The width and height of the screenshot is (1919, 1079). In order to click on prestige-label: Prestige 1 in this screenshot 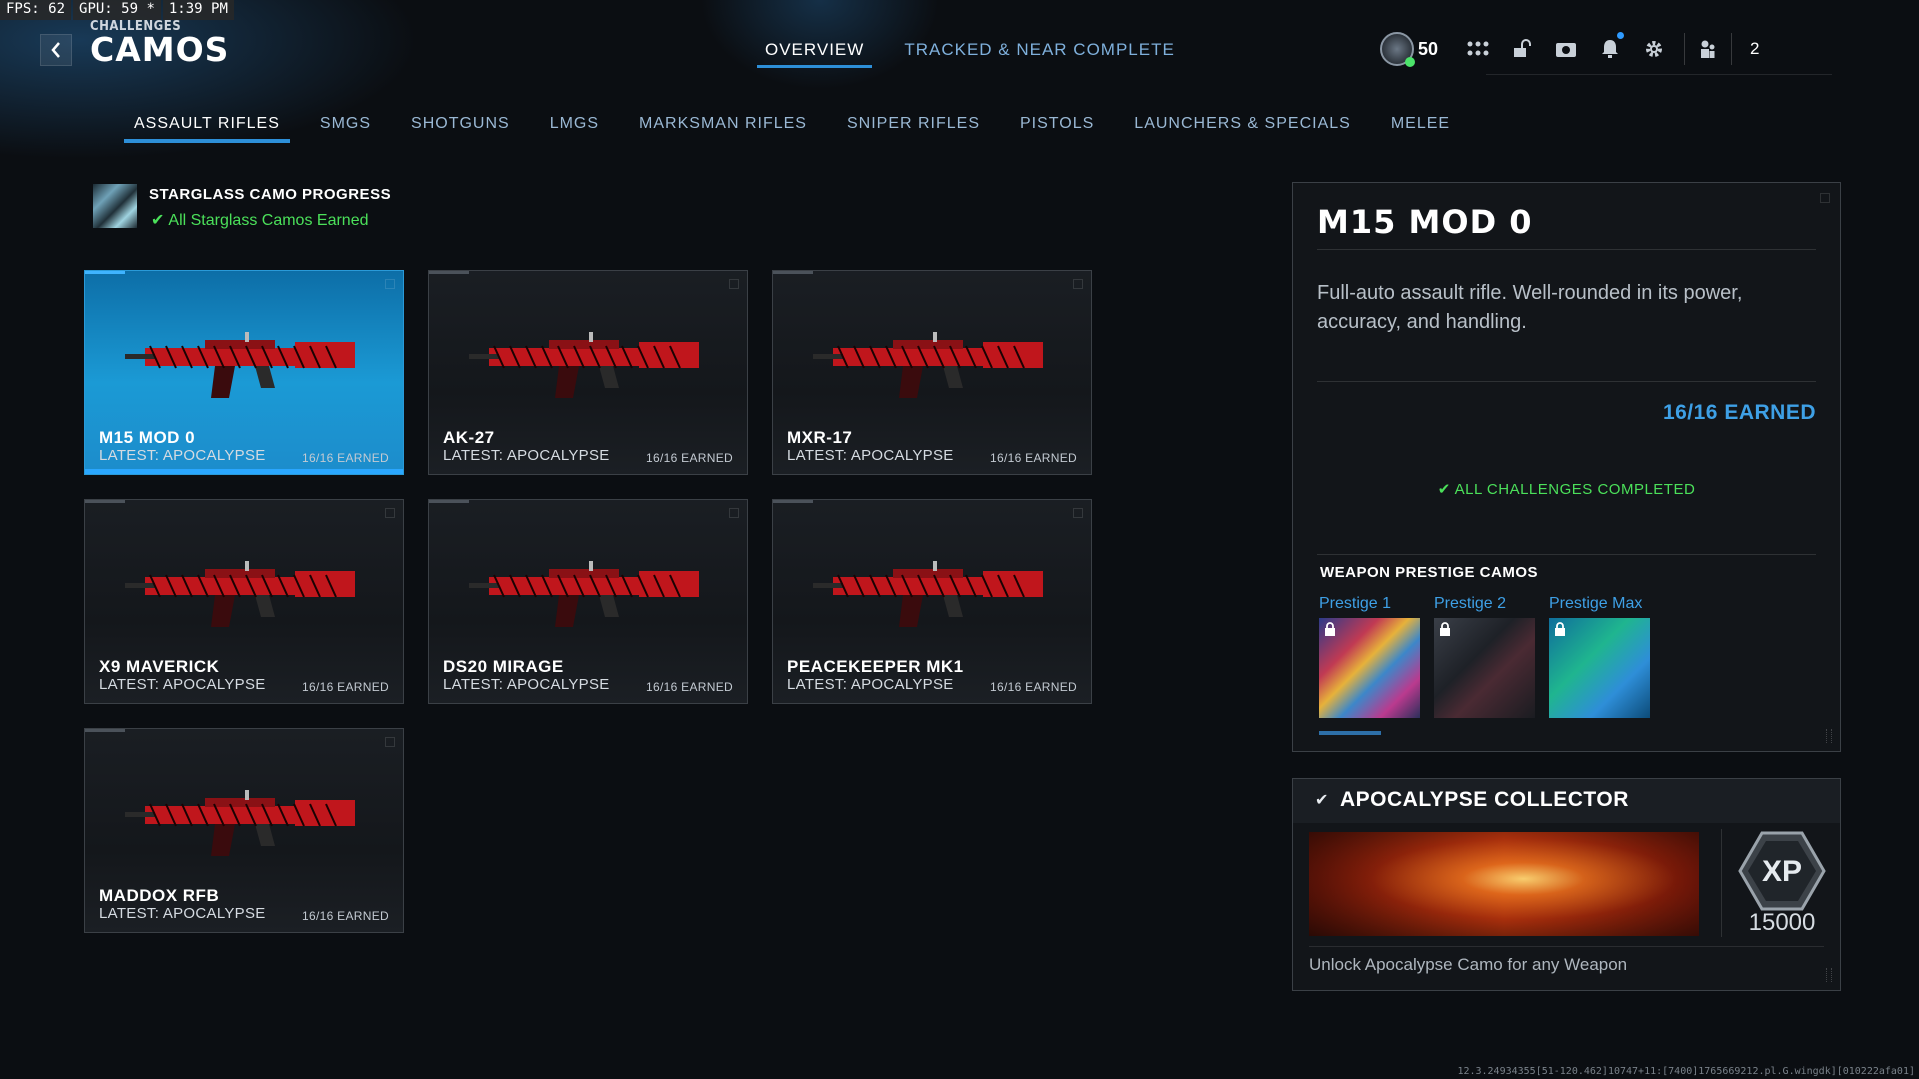, I will do `click(1355, 603)`.